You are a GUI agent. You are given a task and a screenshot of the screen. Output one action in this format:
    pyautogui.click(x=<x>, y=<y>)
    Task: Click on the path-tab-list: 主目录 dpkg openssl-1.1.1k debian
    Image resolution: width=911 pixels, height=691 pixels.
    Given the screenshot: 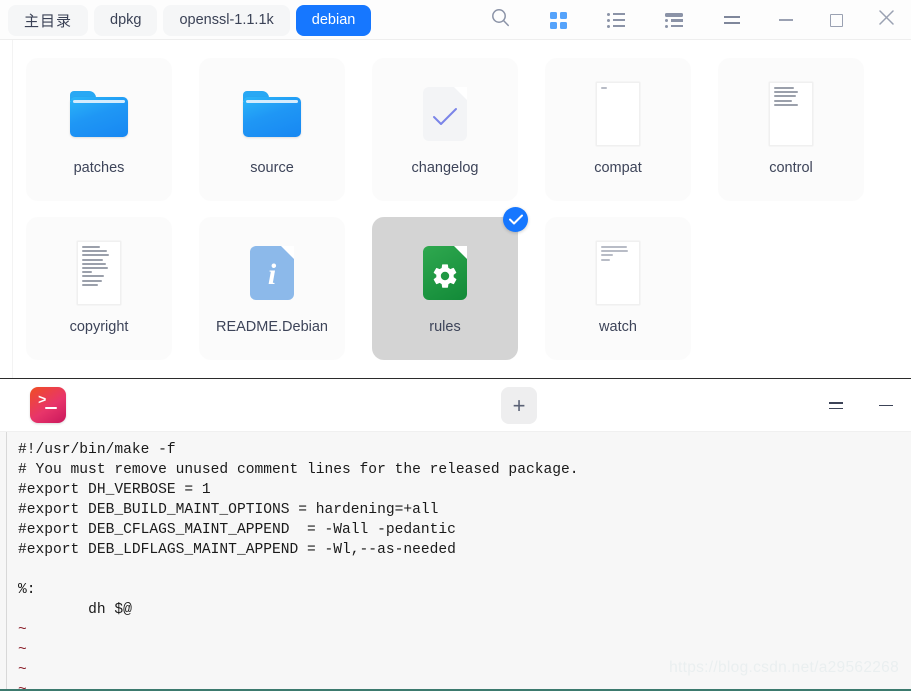 What is the action you would take?
    pyautogui.click(x=186, y=20)
    